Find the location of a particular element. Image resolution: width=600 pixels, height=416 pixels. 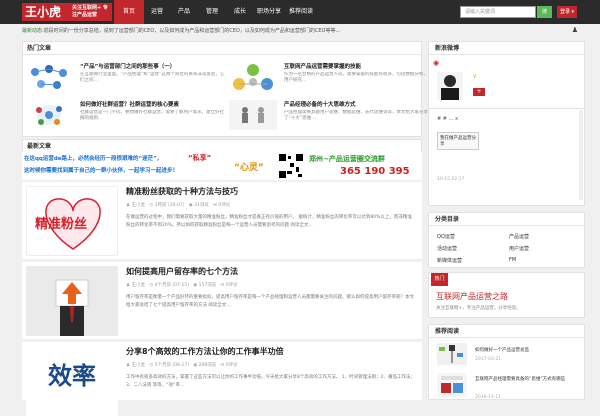

post-meta: ♟ 王小虎 ◷ 5个月前 (06-17) ◉ 208浏览 ✉ 0评论 is located at coordinates (182, 365).